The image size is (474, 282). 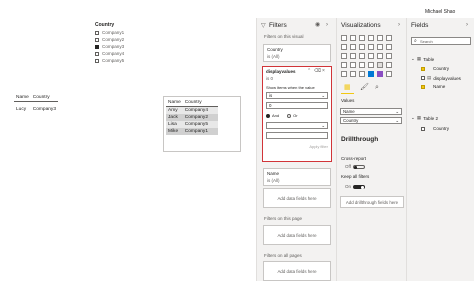 I want to click on slicer-title: Country, so click(x=105, y=25).